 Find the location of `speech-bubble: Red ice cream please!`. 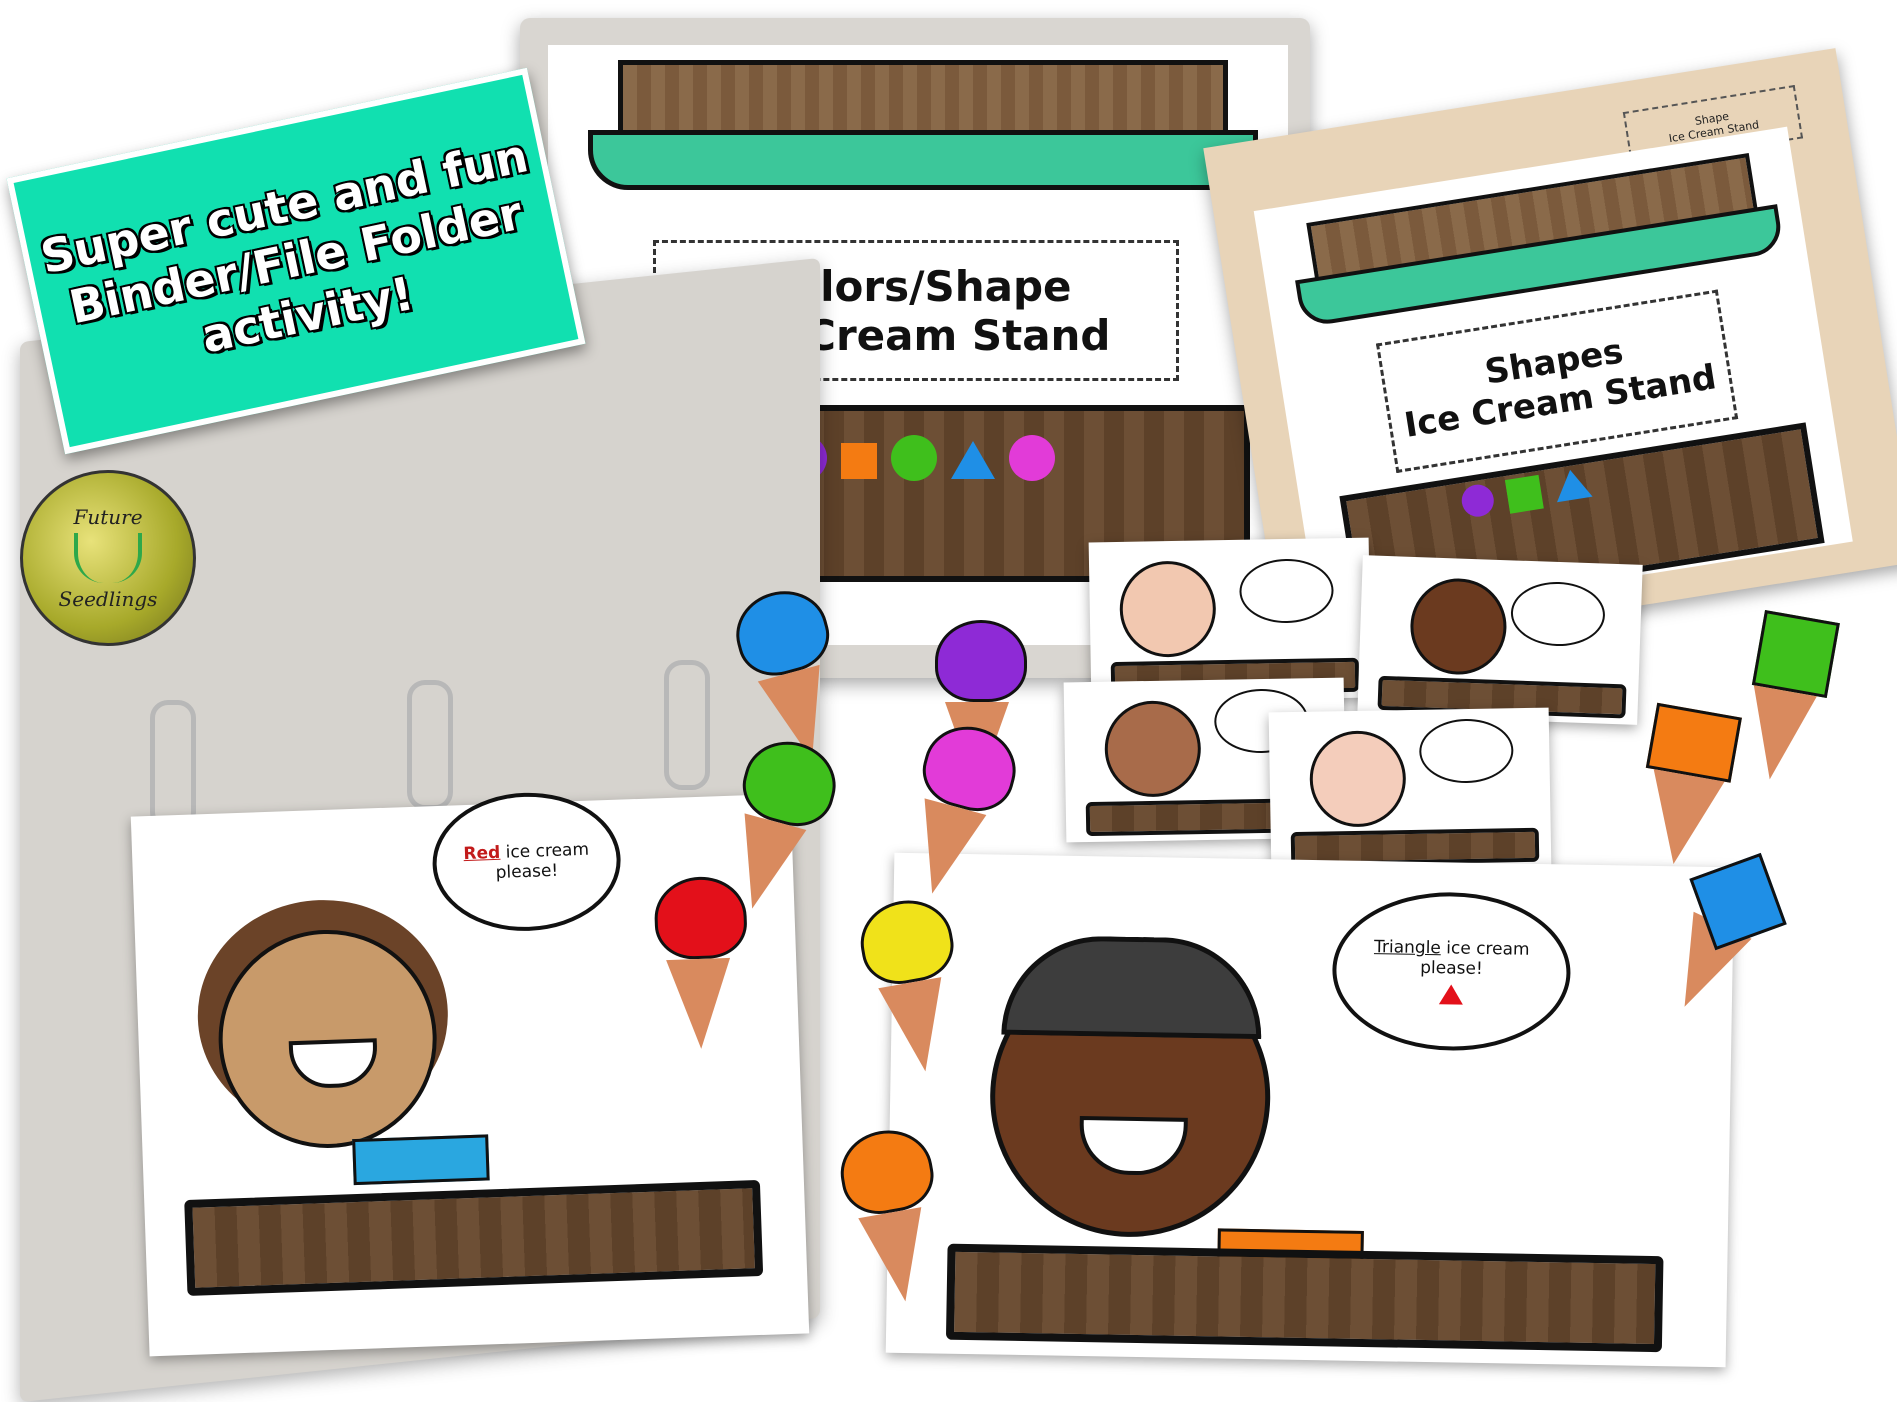

speech-bubble: Red ice cream please! is located at coordinates (526, 862).